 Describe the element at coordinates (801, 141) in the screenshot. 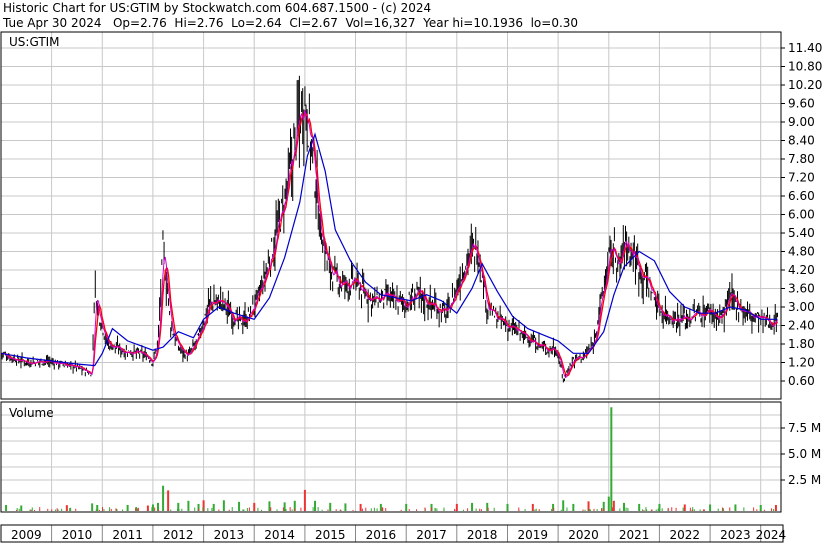

I see `price-tick-label: 8.40` at that location.